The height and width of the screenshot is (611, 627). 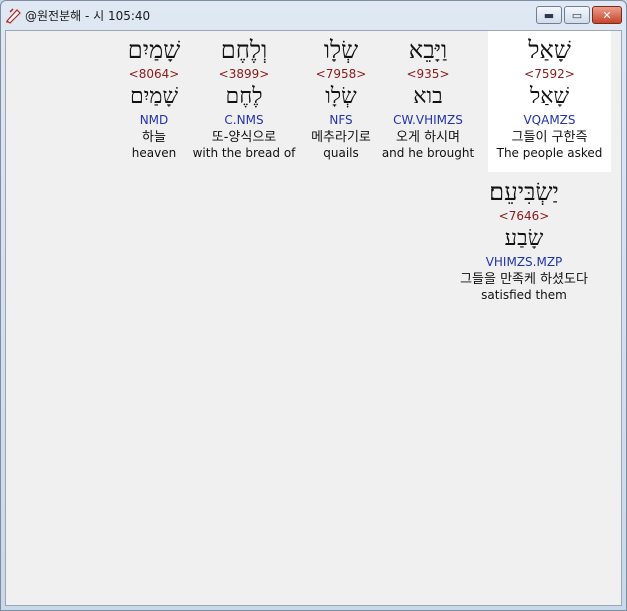 I want to click on korean-gloss: 그들을 만족케 하셨도다, so click(x=524, y=279).